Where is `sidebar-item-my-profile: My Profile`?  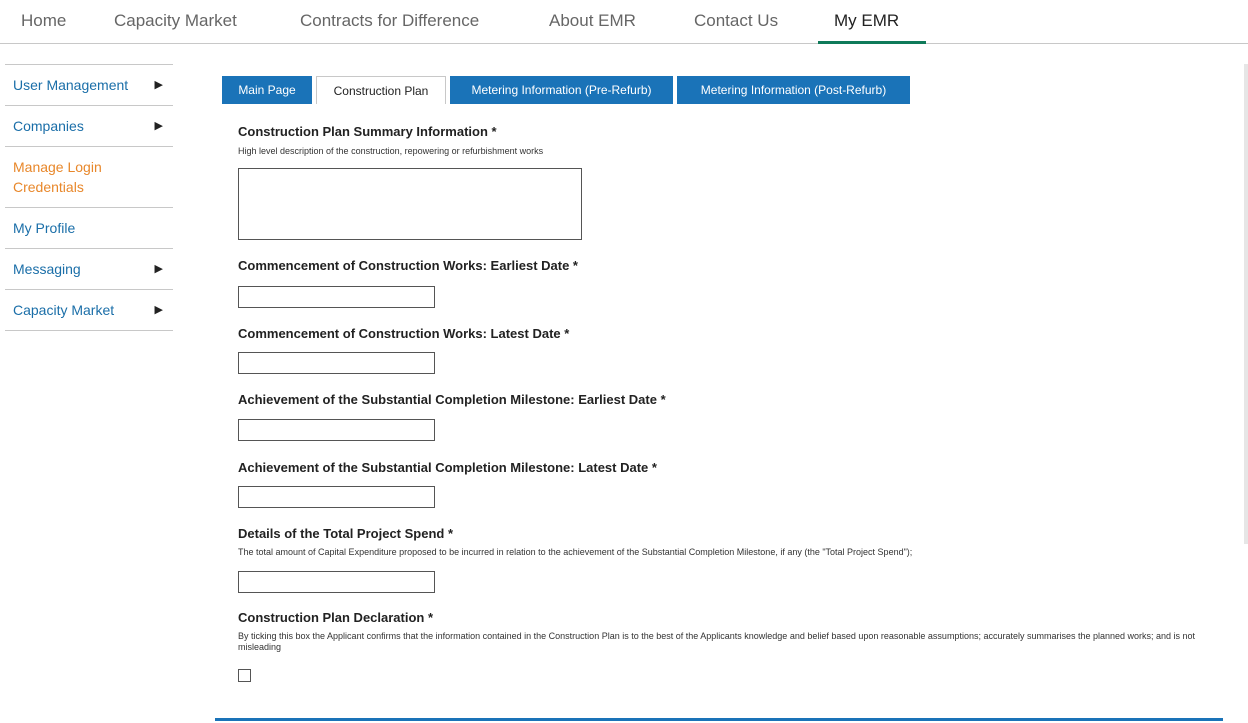 sidebar-item-my-profile: My Profile is located at coordinates (89, 228).